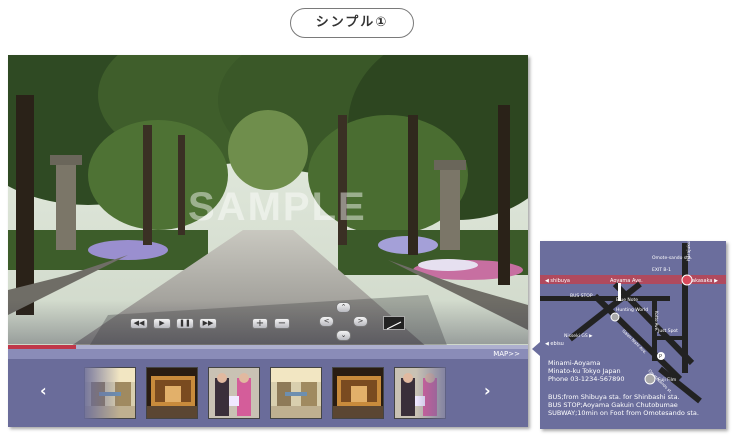  I want to click on zoom-out-button: −, so click(282, 323).